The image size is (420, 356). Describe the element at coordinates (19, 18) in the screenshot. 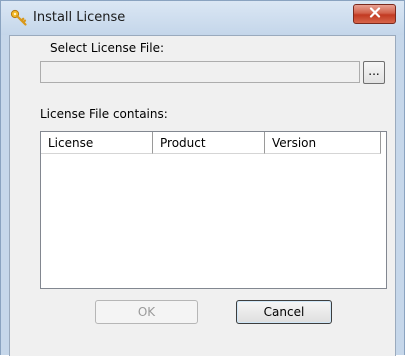

I see `key-icon` at that location.